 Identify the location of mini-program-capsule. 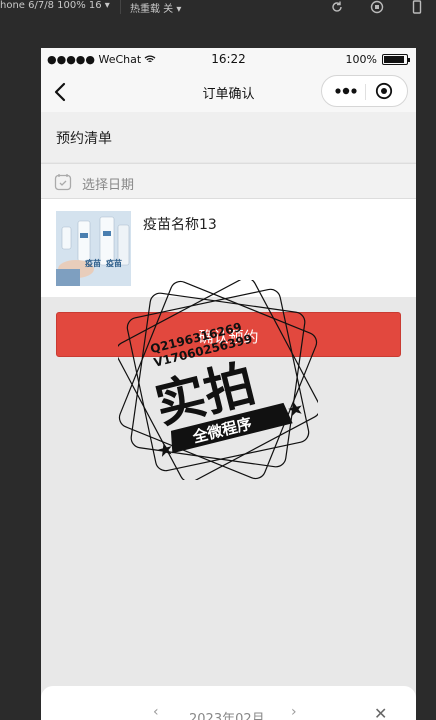
(364, 91).